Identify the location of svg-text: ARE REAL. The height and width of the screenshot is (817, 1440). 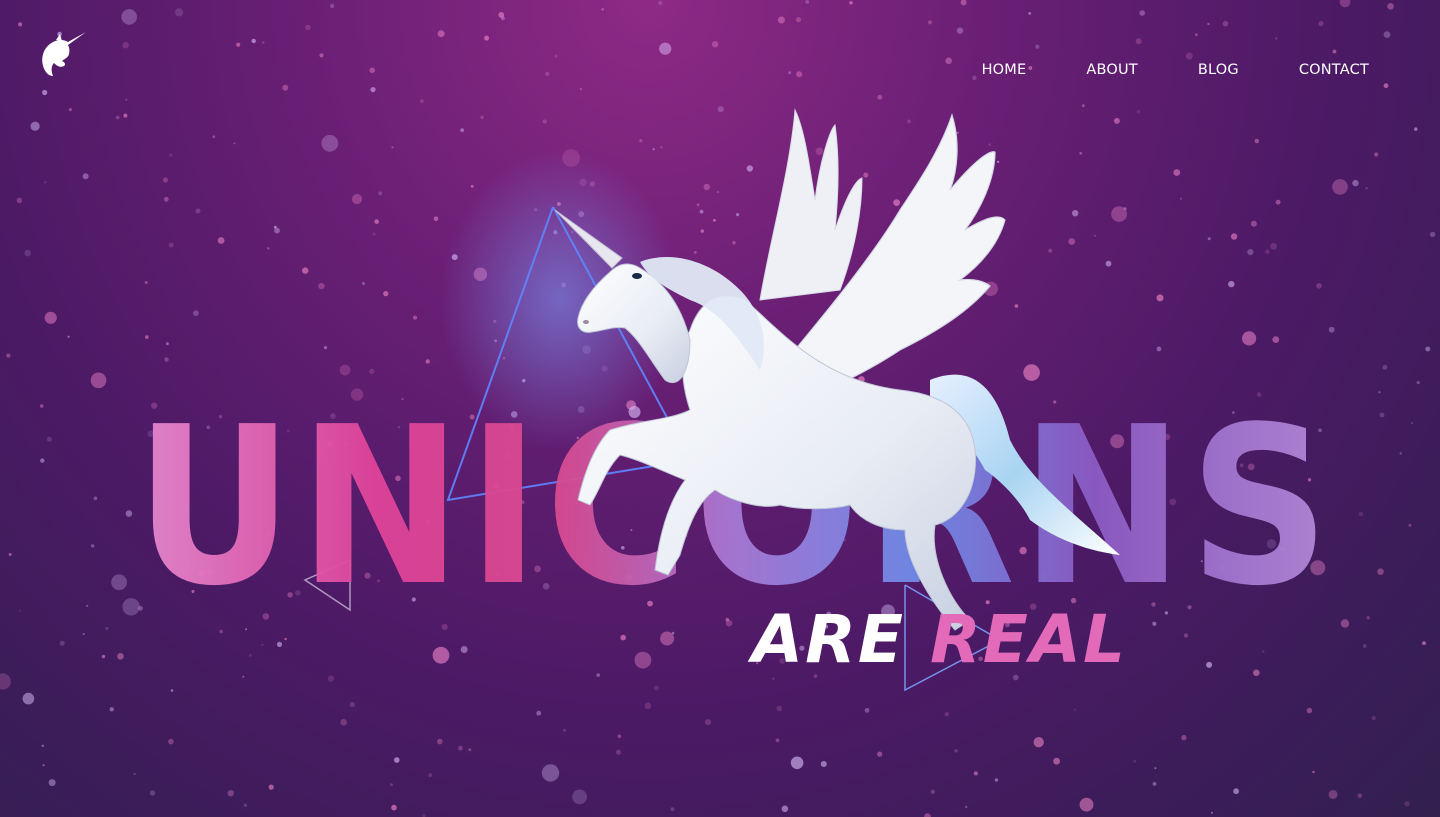
(937, 639).